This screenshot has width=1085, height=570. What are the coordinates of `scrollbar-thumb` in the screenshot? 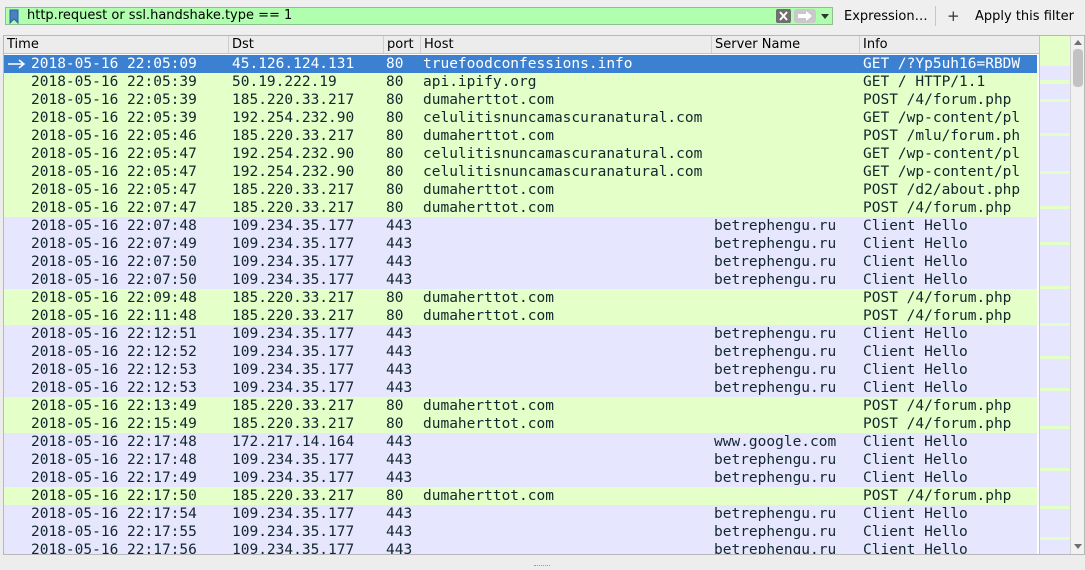 It's located at (1078, 68).